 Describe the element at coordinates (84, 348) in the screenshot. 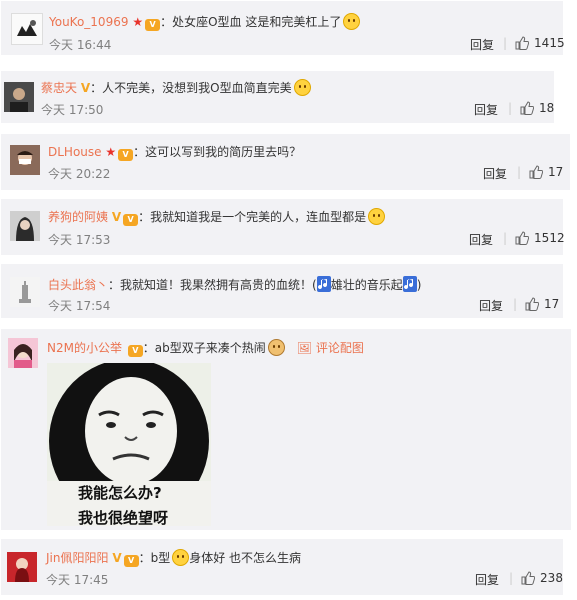

I see `username-link: N2M的小公举` at that location.